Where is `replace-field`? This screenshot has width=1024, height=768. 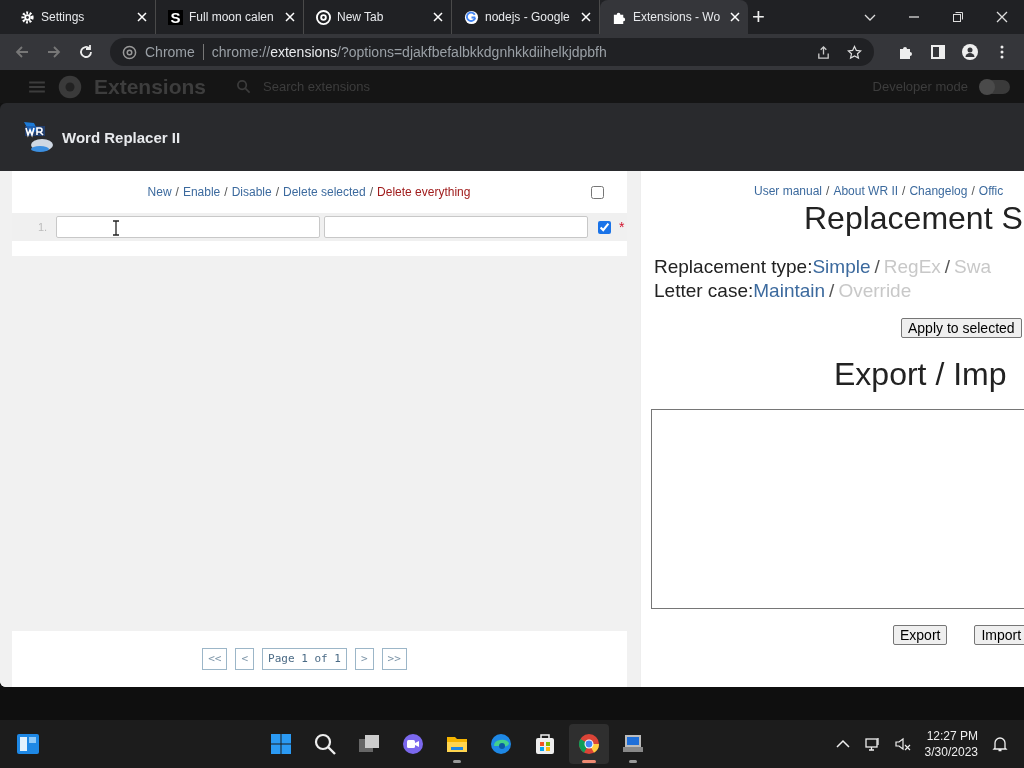 replace-field is located at coordinates (456, 227).